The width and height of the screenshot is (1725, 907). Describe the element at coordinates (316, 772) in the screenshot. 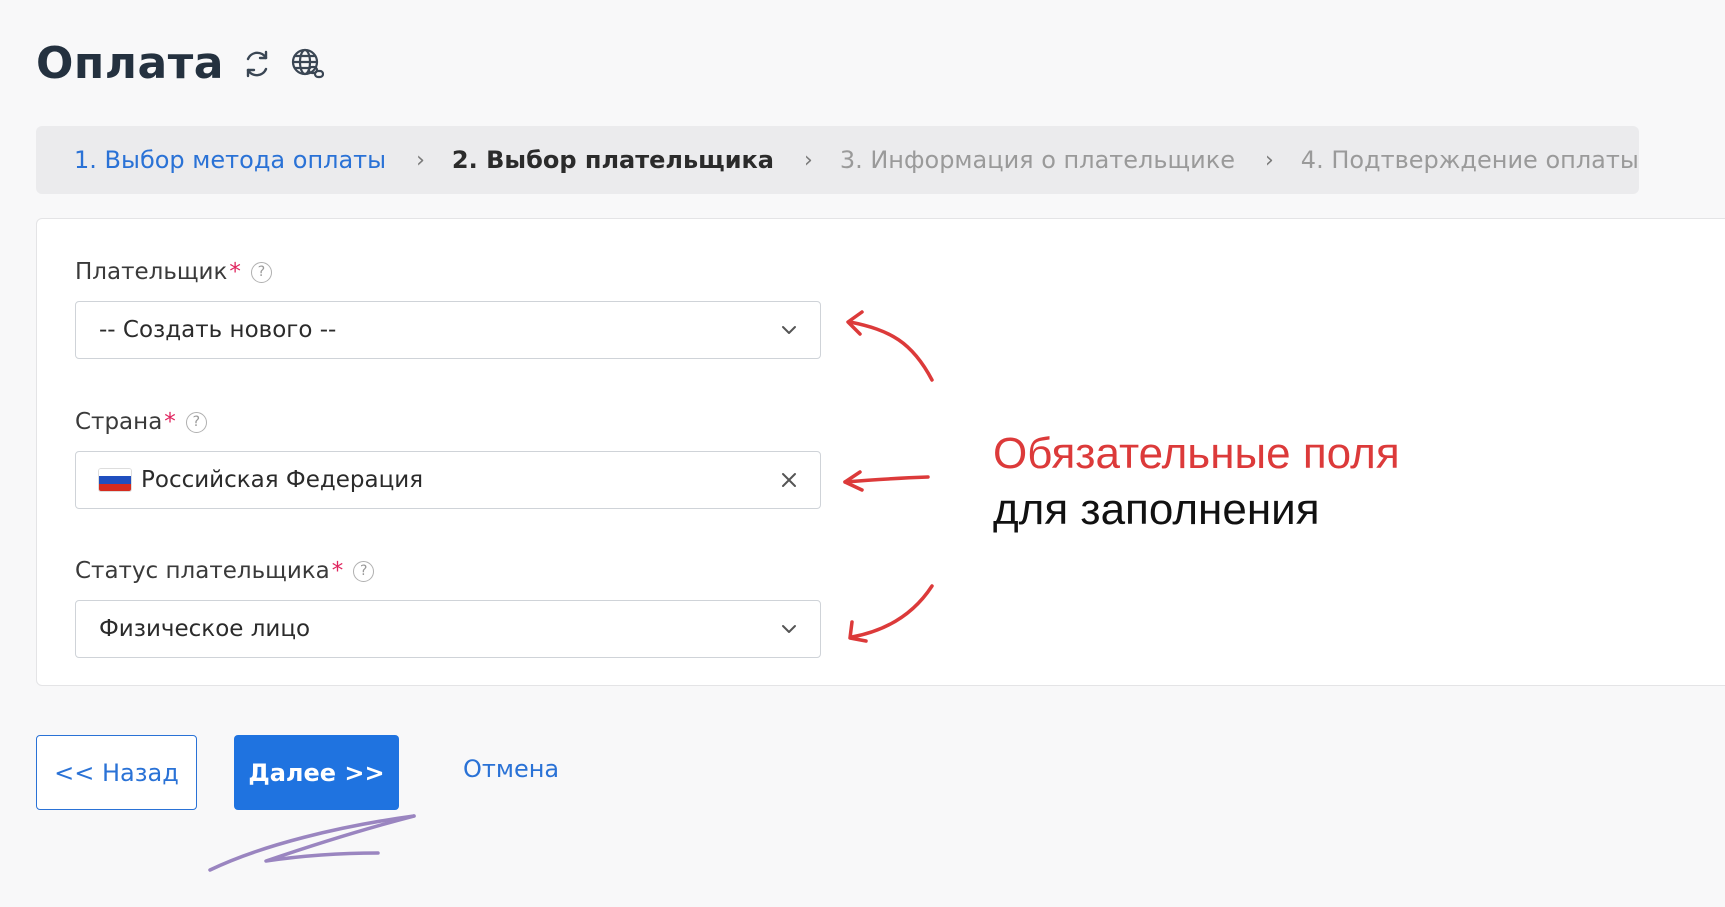

I see `next-button: Далее >>` at that location.